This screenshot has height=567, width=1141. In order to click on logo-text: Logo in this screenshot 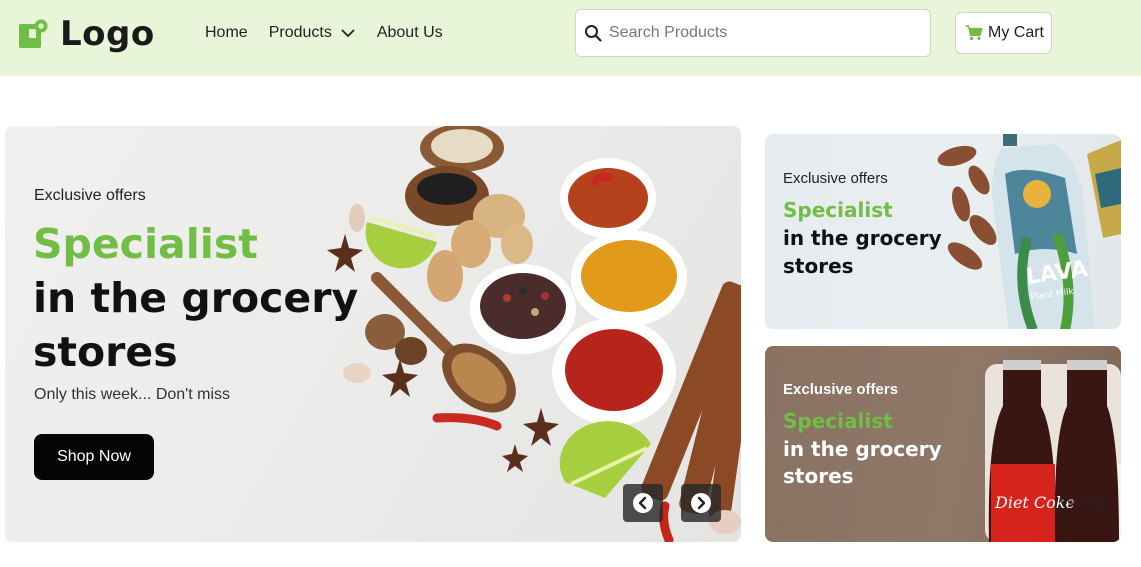, I will do `click(107, 34)`.